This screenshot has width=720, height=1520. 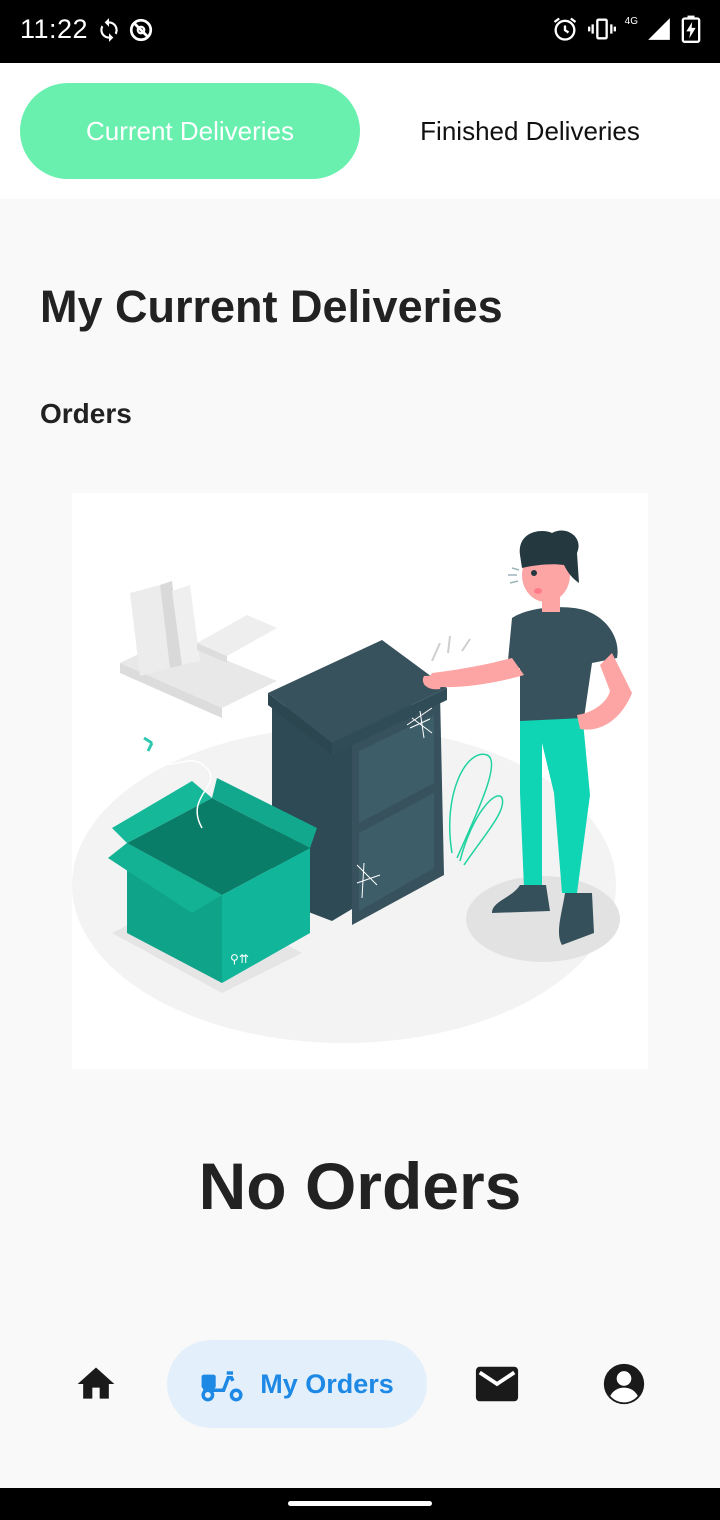 I want to click on nav-profile, so click(x=624, y=1384).